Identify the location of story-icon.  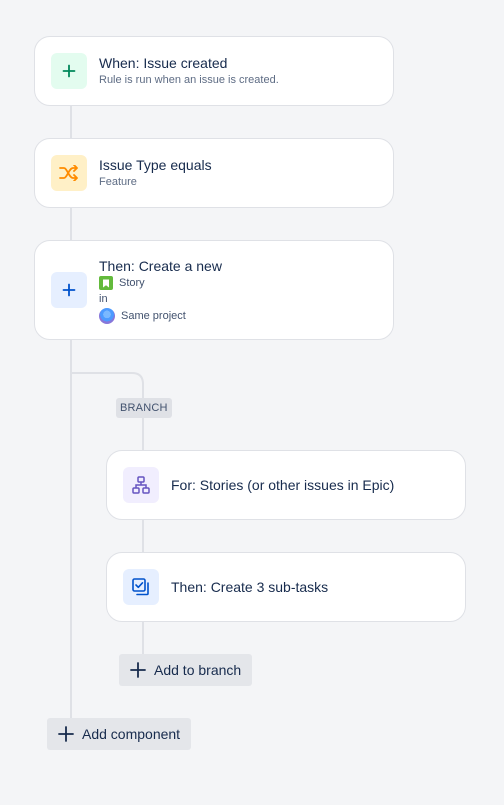
(106, 283).